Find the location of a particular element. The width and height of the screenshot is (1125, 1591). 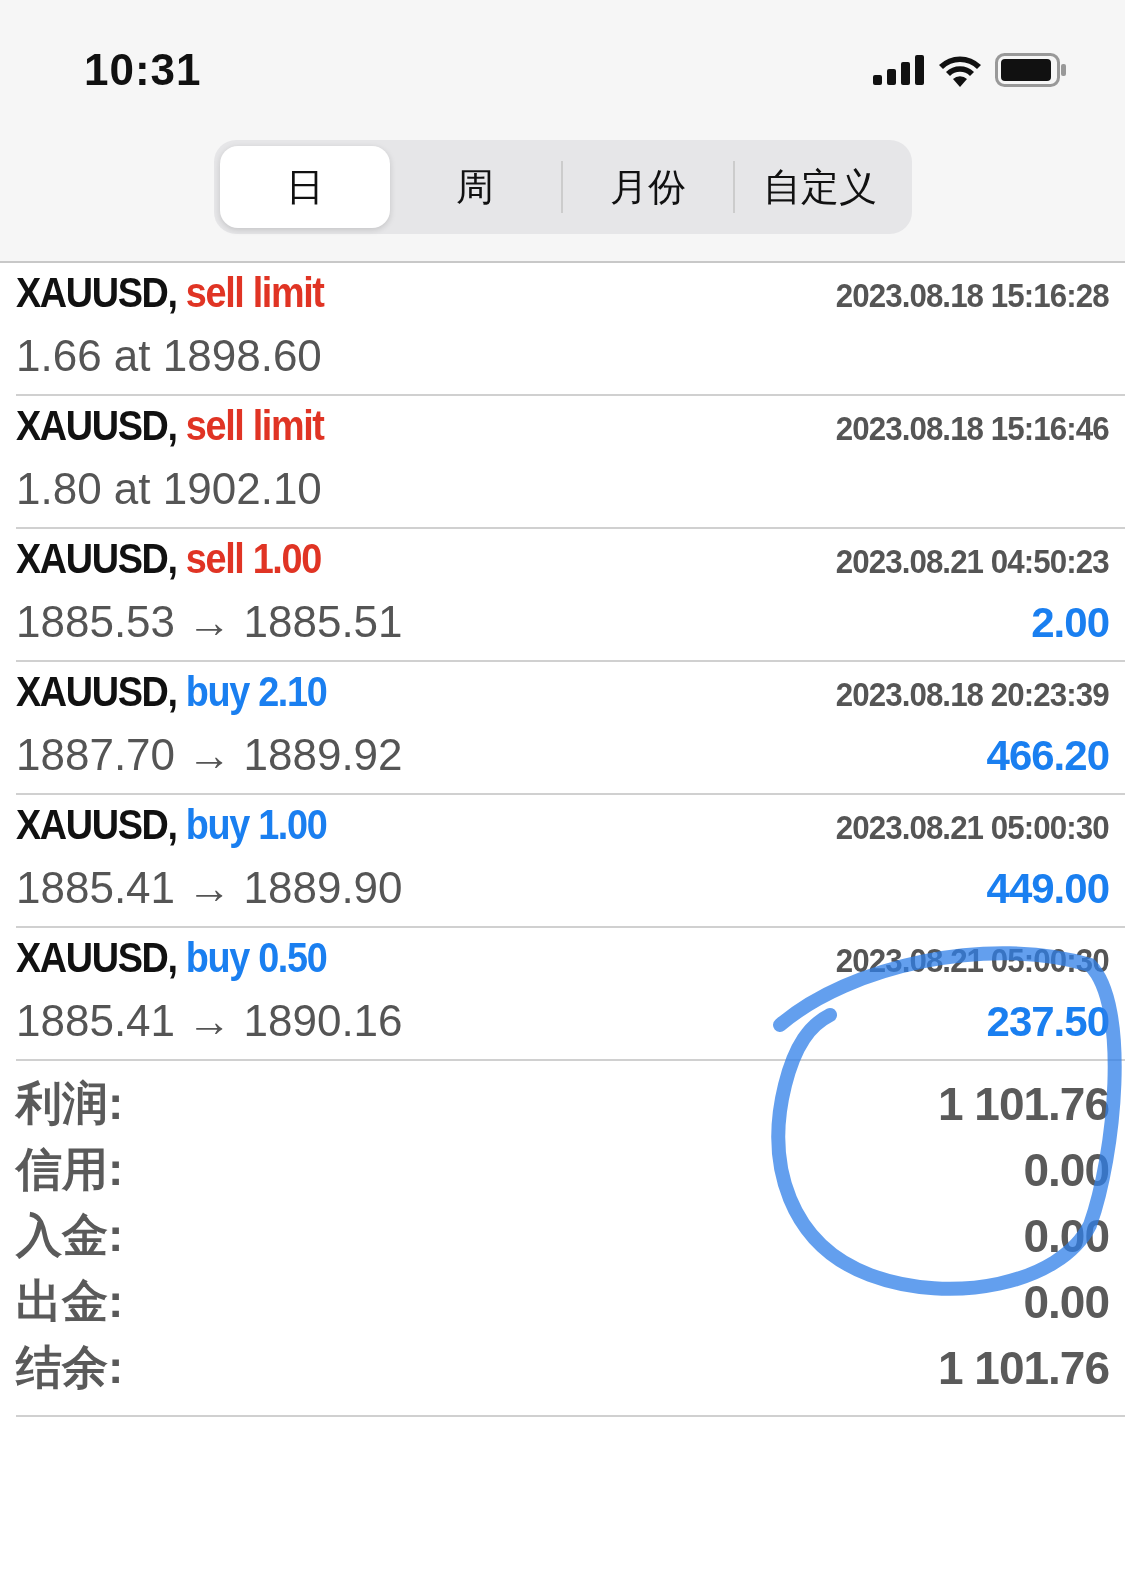

deal-prices: 1887.70 → 1889.92 is located at coordinates (209, 755).